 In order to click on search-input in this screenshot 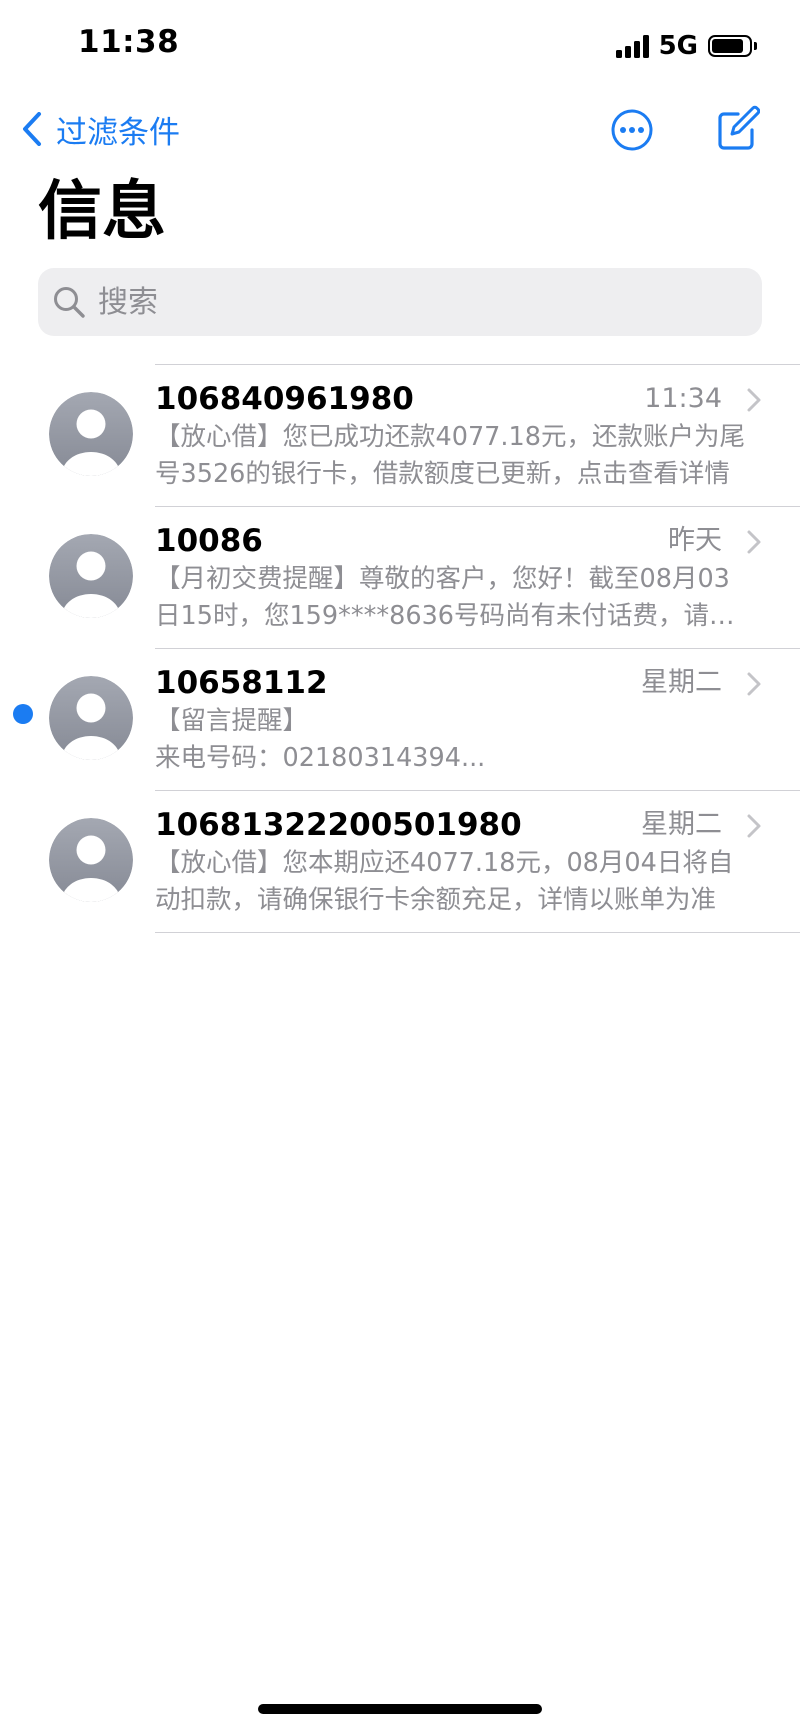, I will do `click(418, 302)`.